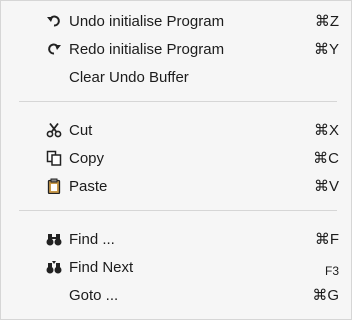 The image size is (352, 320). I want to click on menu-item-copy: Copy ⌘C, so click(176, 159).